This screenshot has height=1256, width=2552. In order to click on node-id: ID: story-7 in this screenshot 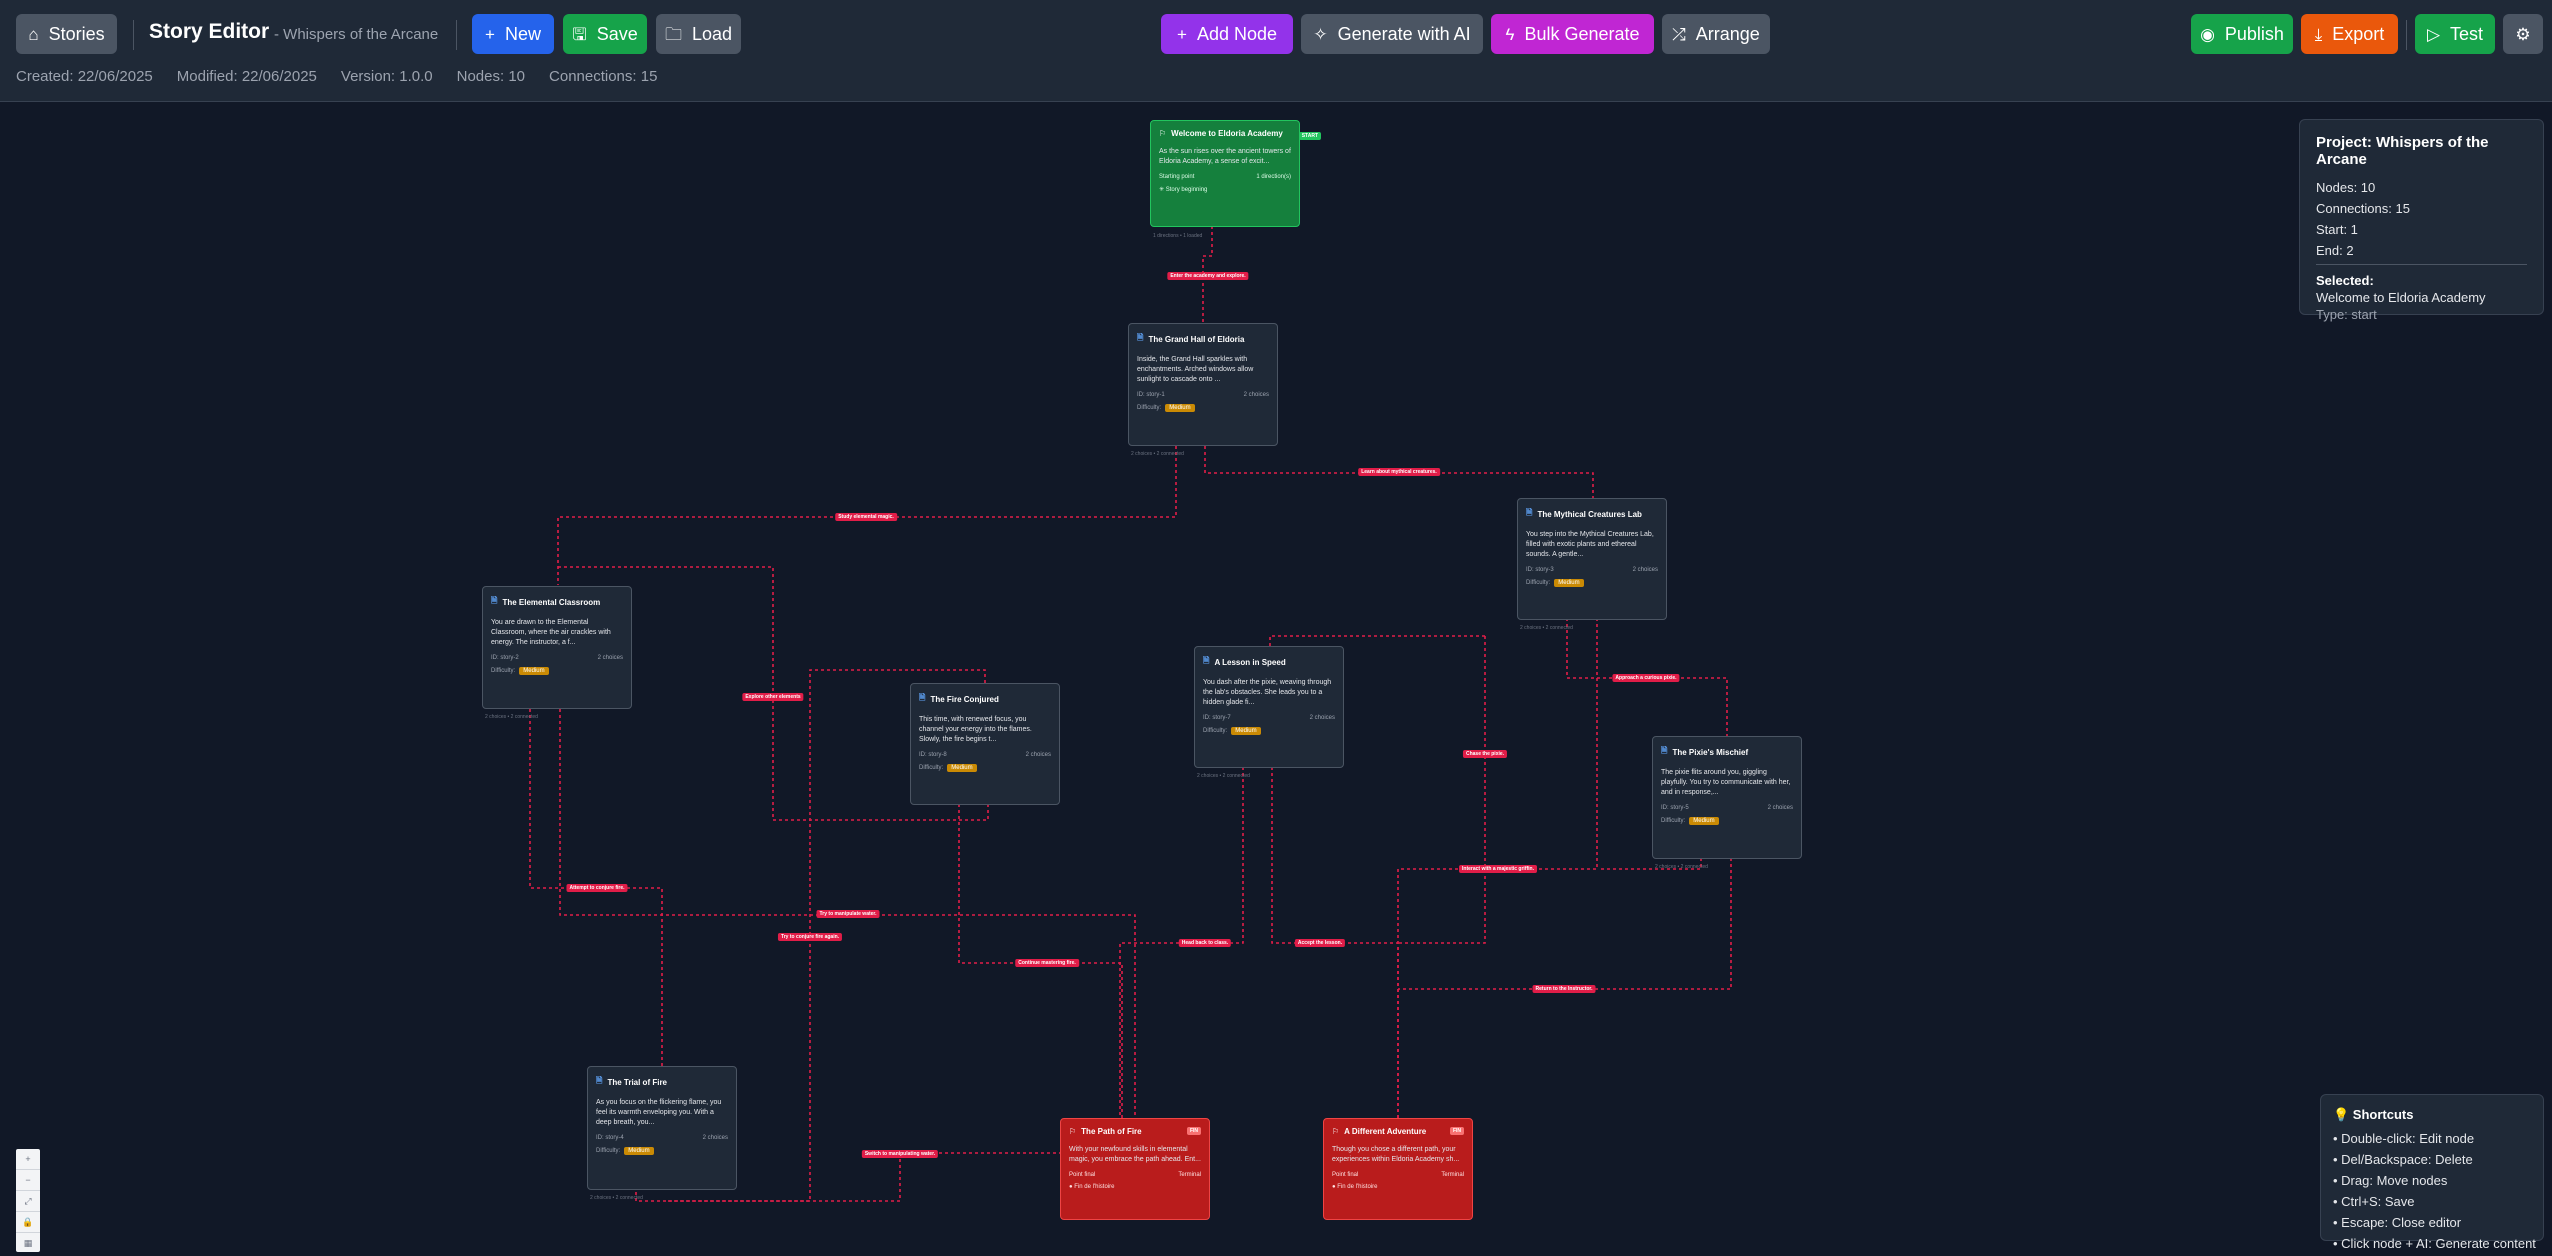, I will do `click(1217, 718)`.